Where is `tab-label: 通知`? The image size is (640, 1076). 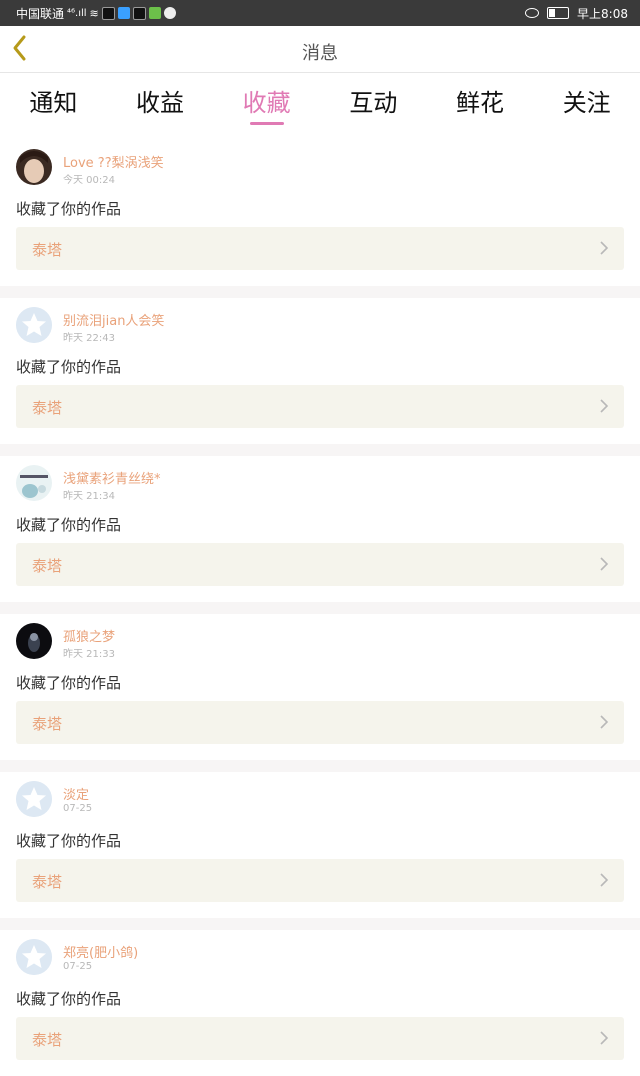
tab-label: 通知 is located at coordinates (53, 103).